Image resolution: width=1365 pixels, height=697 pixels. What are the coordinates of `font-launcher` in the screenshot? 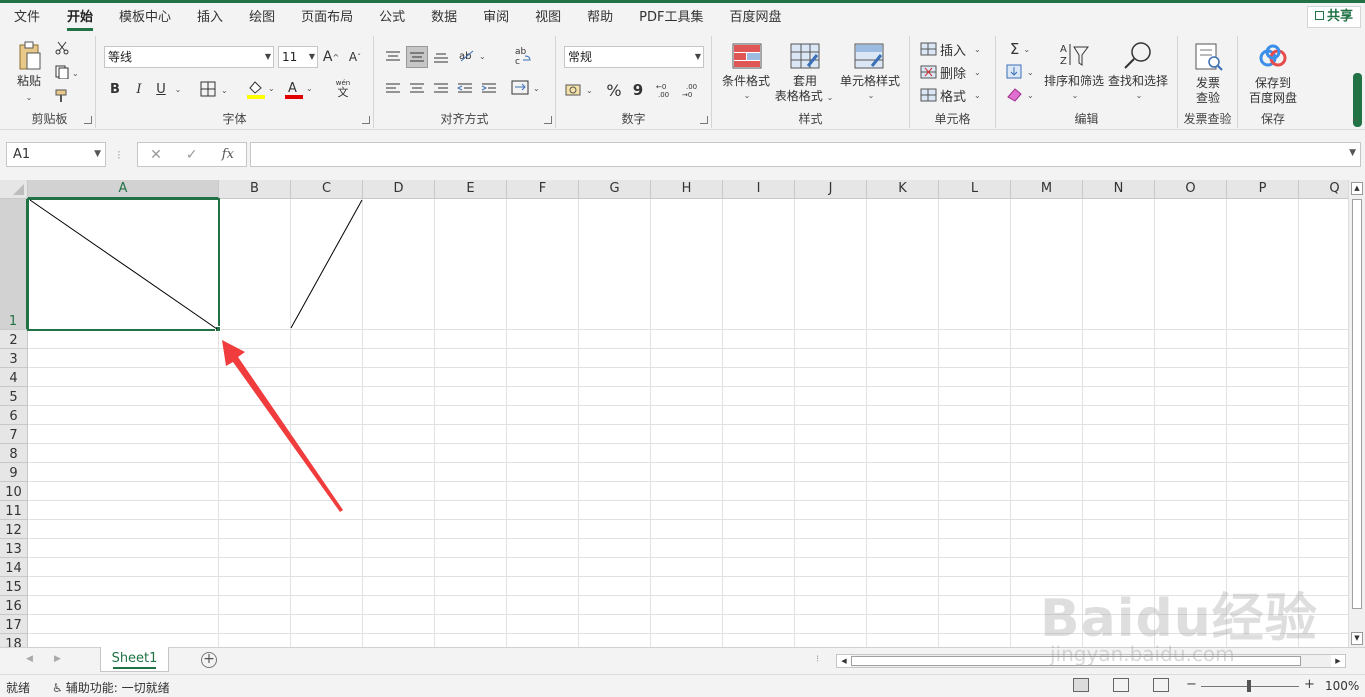 It's located at (366, 120).